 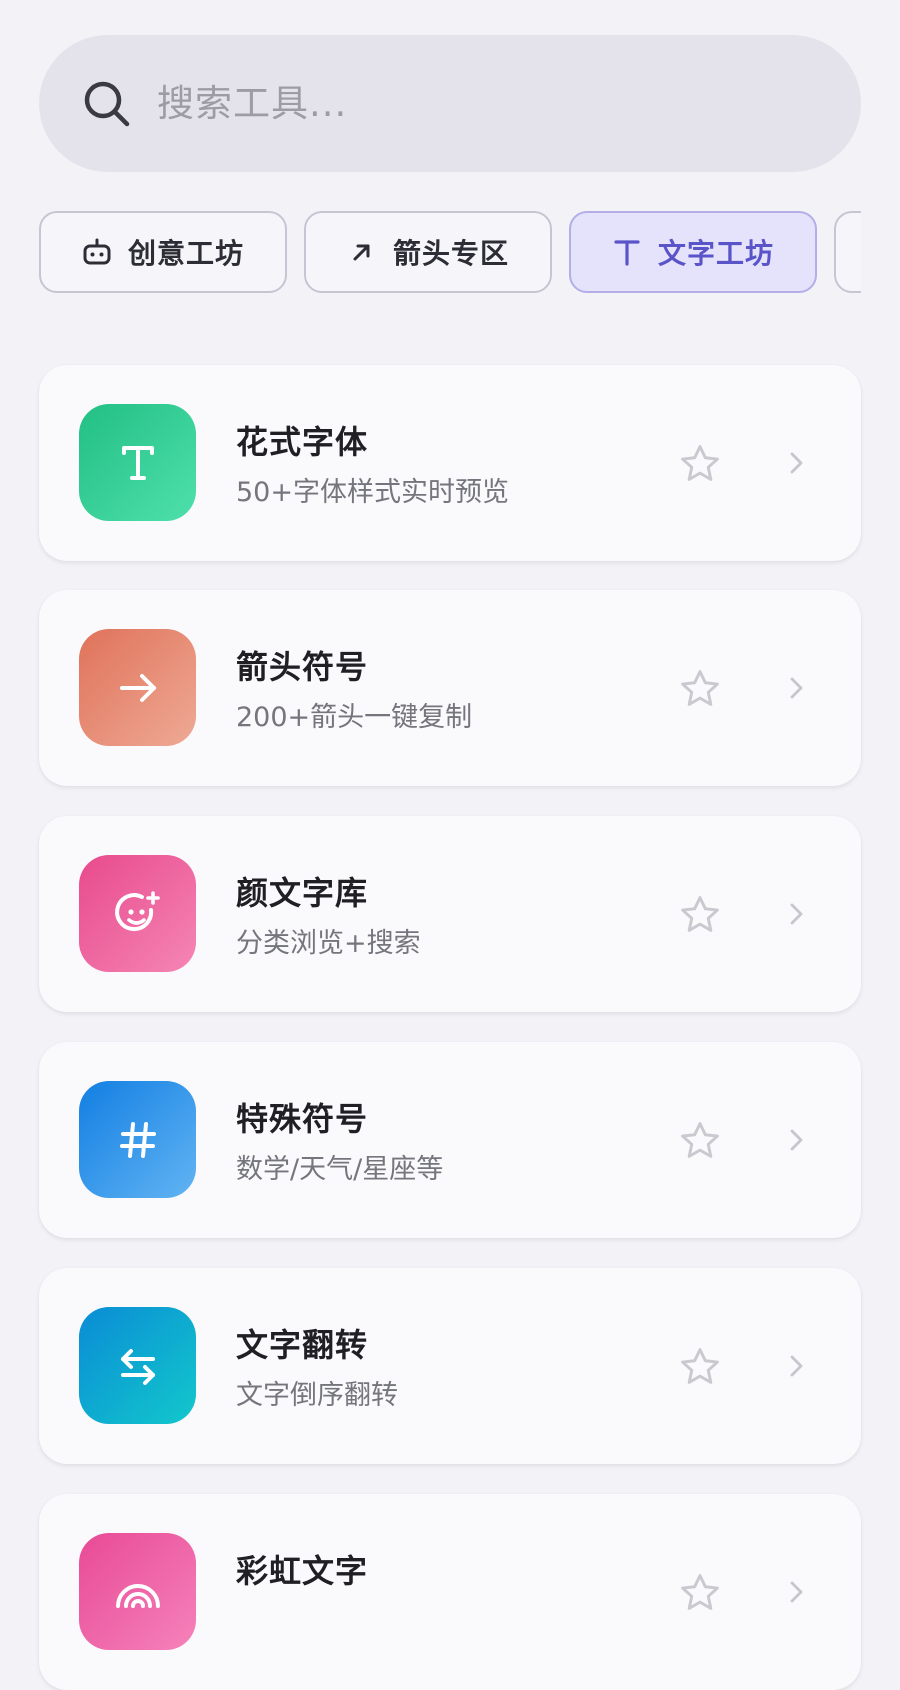 I want to click on tool-description: 数学/天气/星座等, so click(x=340, y=1169).